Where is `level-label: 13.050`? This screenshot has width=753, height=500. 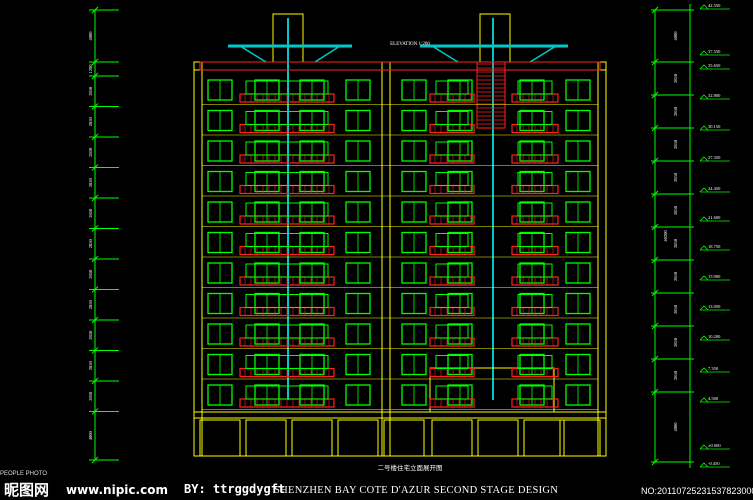
level-label: 13.050 is located at coordinates (714, 306).